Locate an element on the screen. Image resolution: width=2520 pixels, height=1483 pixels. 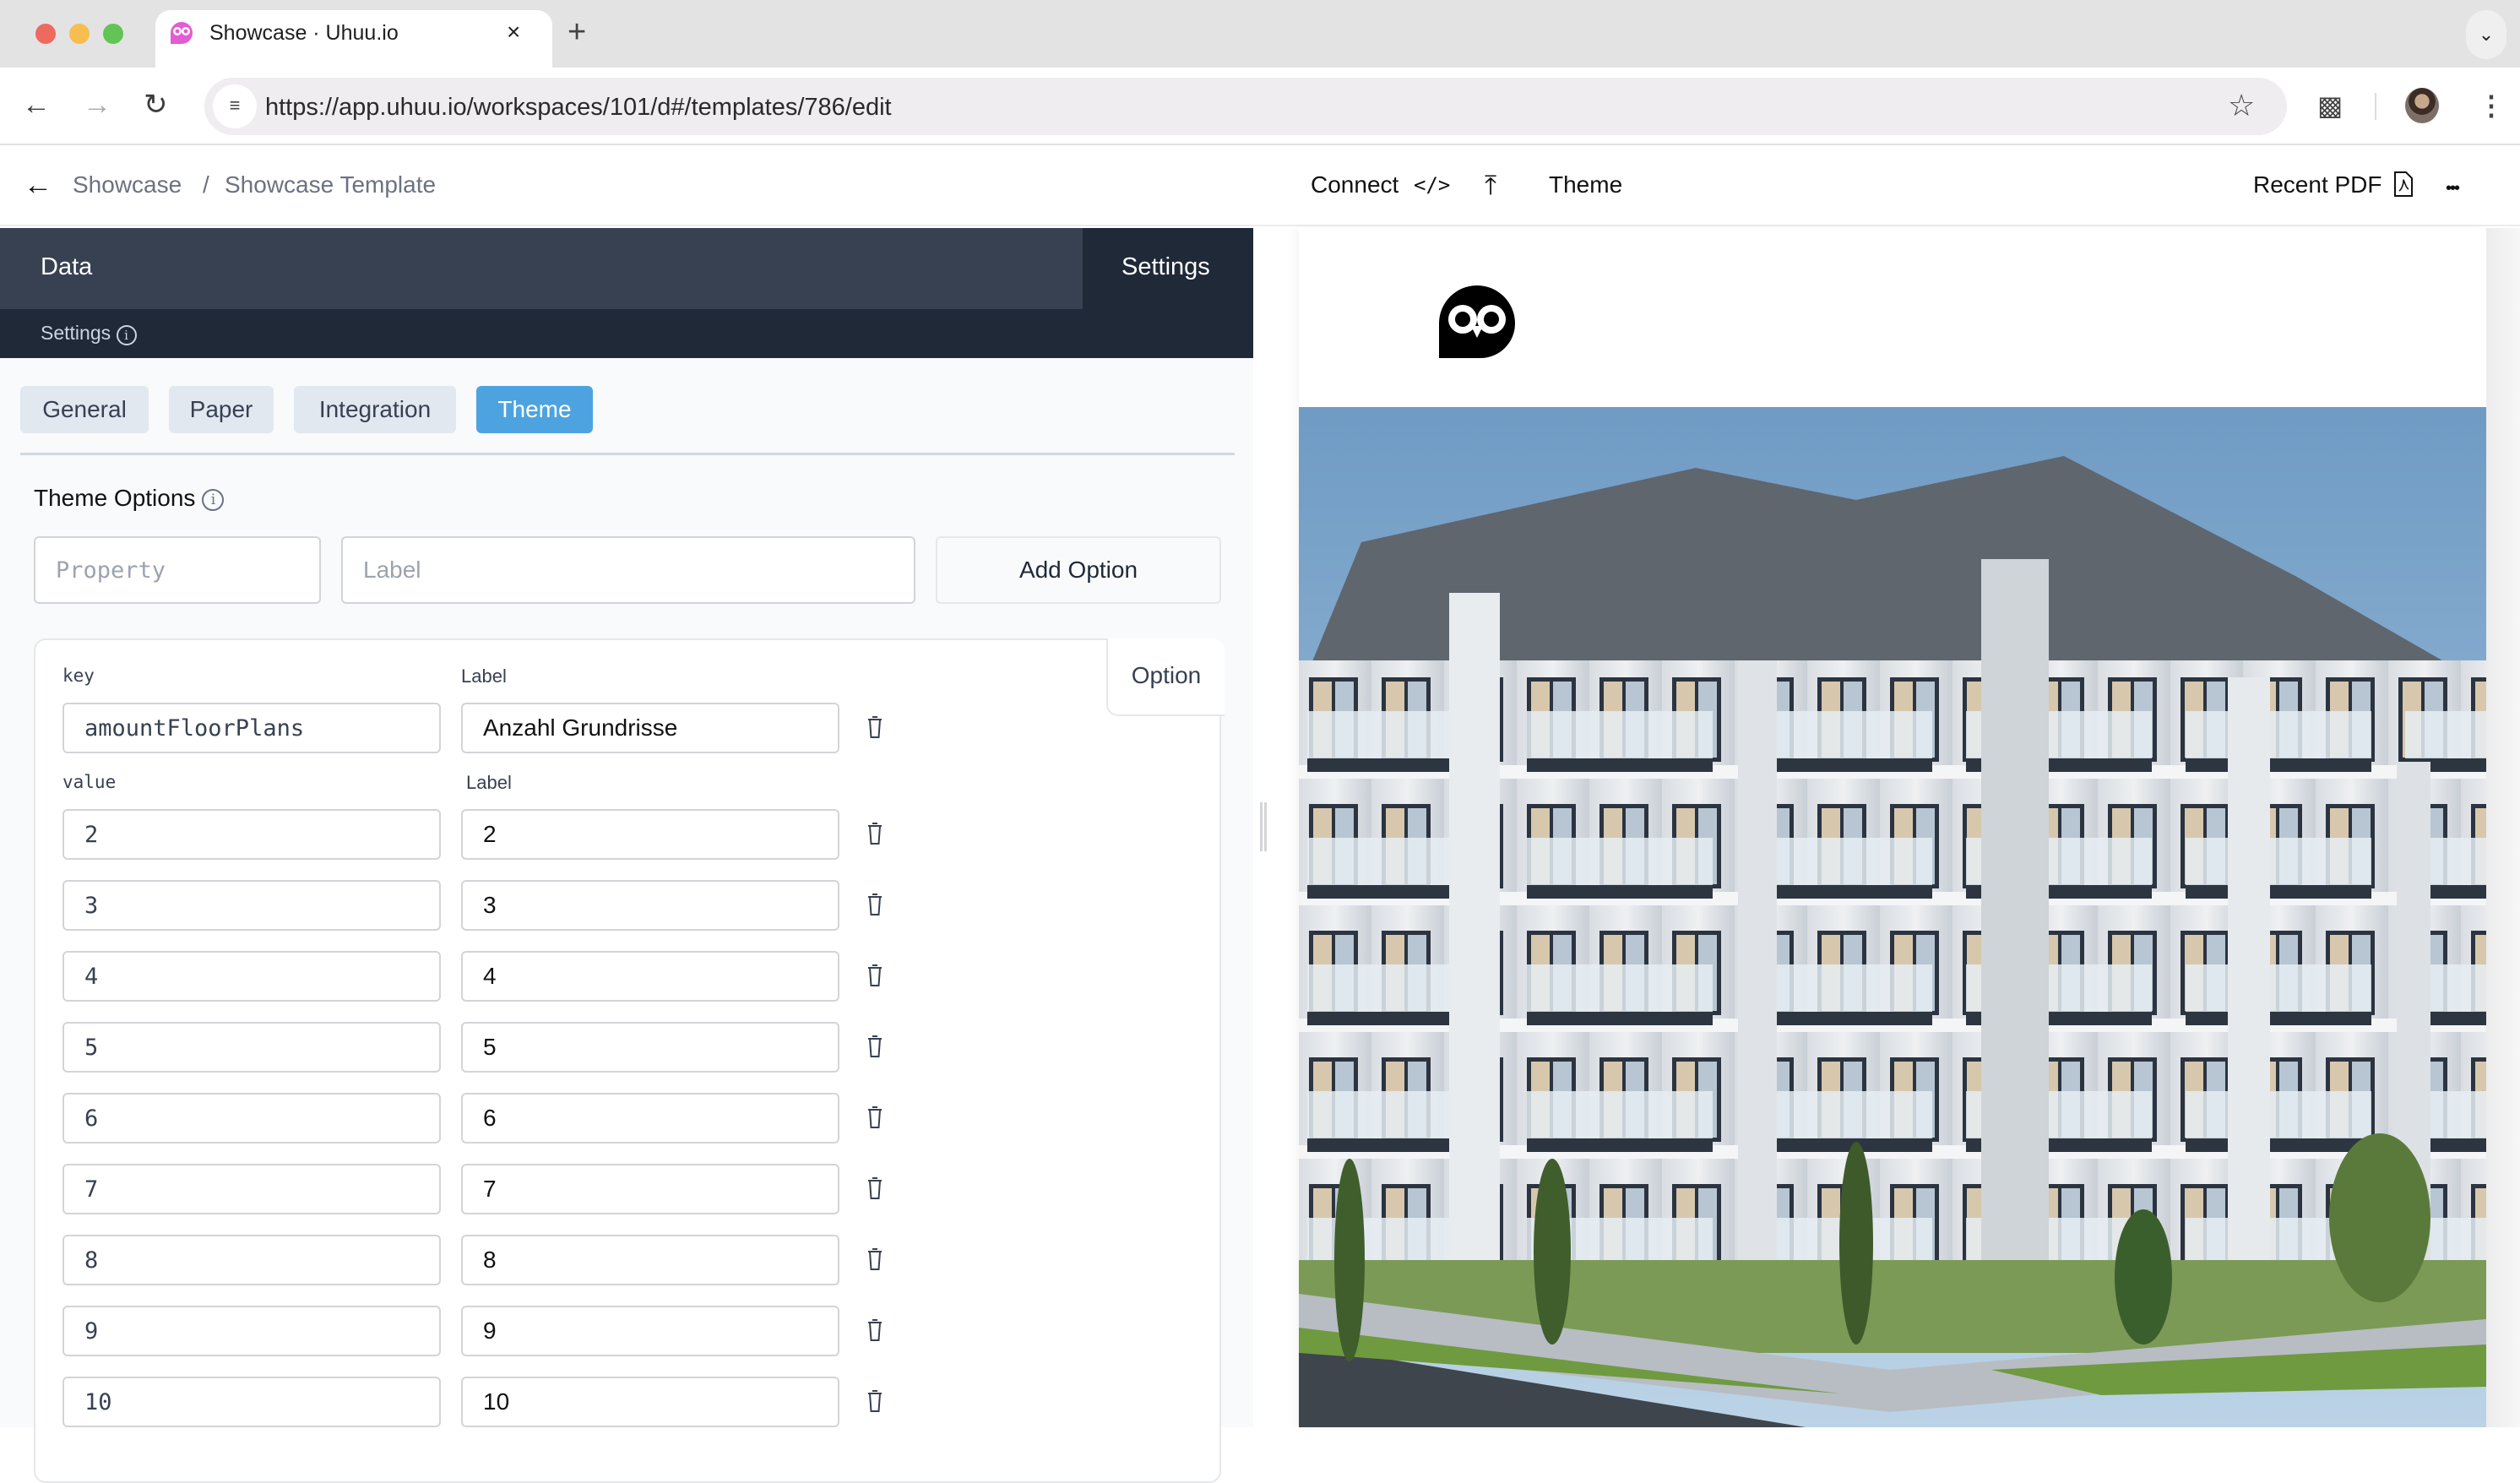
panel-tabs: Data Settings is located at coordinates (626, 268).